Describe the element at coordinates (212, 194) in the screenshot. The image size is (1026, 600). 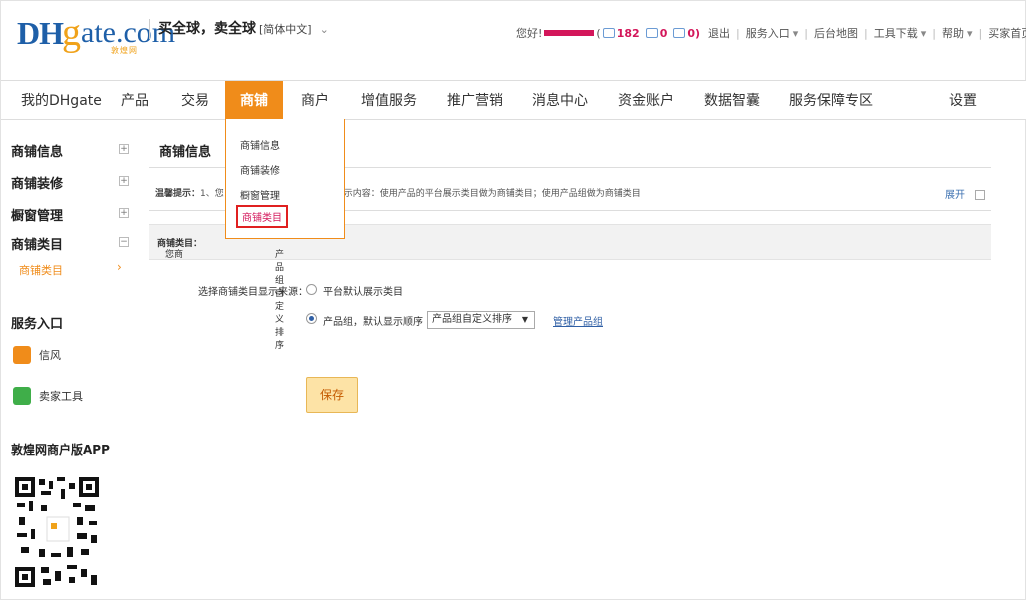
I see `tip-fragment-a: 1、您` at that location.